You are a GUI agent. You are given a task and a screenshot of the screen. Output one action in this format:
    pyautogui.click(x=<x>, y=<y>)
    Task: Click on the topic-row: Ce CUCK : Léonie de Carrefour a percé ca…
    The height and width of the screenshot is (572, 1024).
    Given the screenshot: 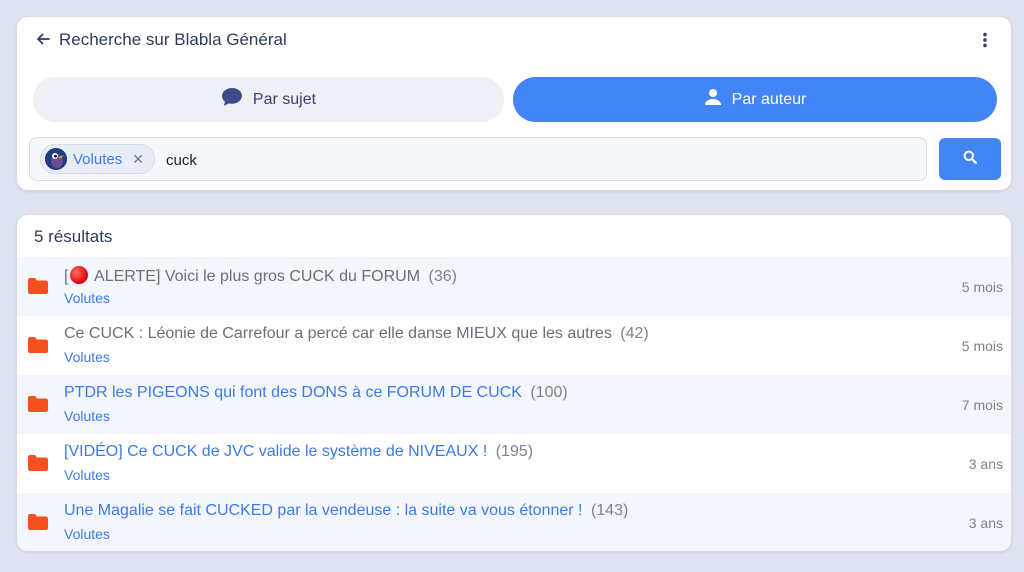 What is the action you would take?
    pyautogui.click(x=514, y=345)
    